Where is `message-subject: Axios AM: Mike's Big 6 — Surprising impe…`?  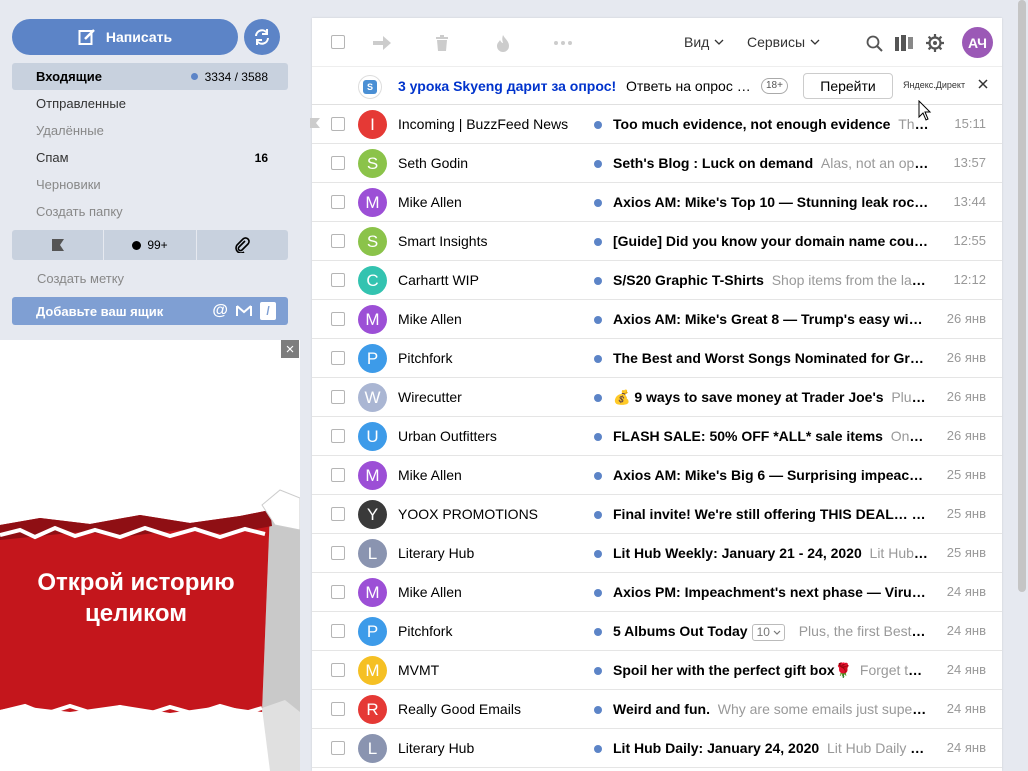 message-subject: Axios AM: Mike's Big 6 — Surprising impe… is located at coordinates (771, 475).